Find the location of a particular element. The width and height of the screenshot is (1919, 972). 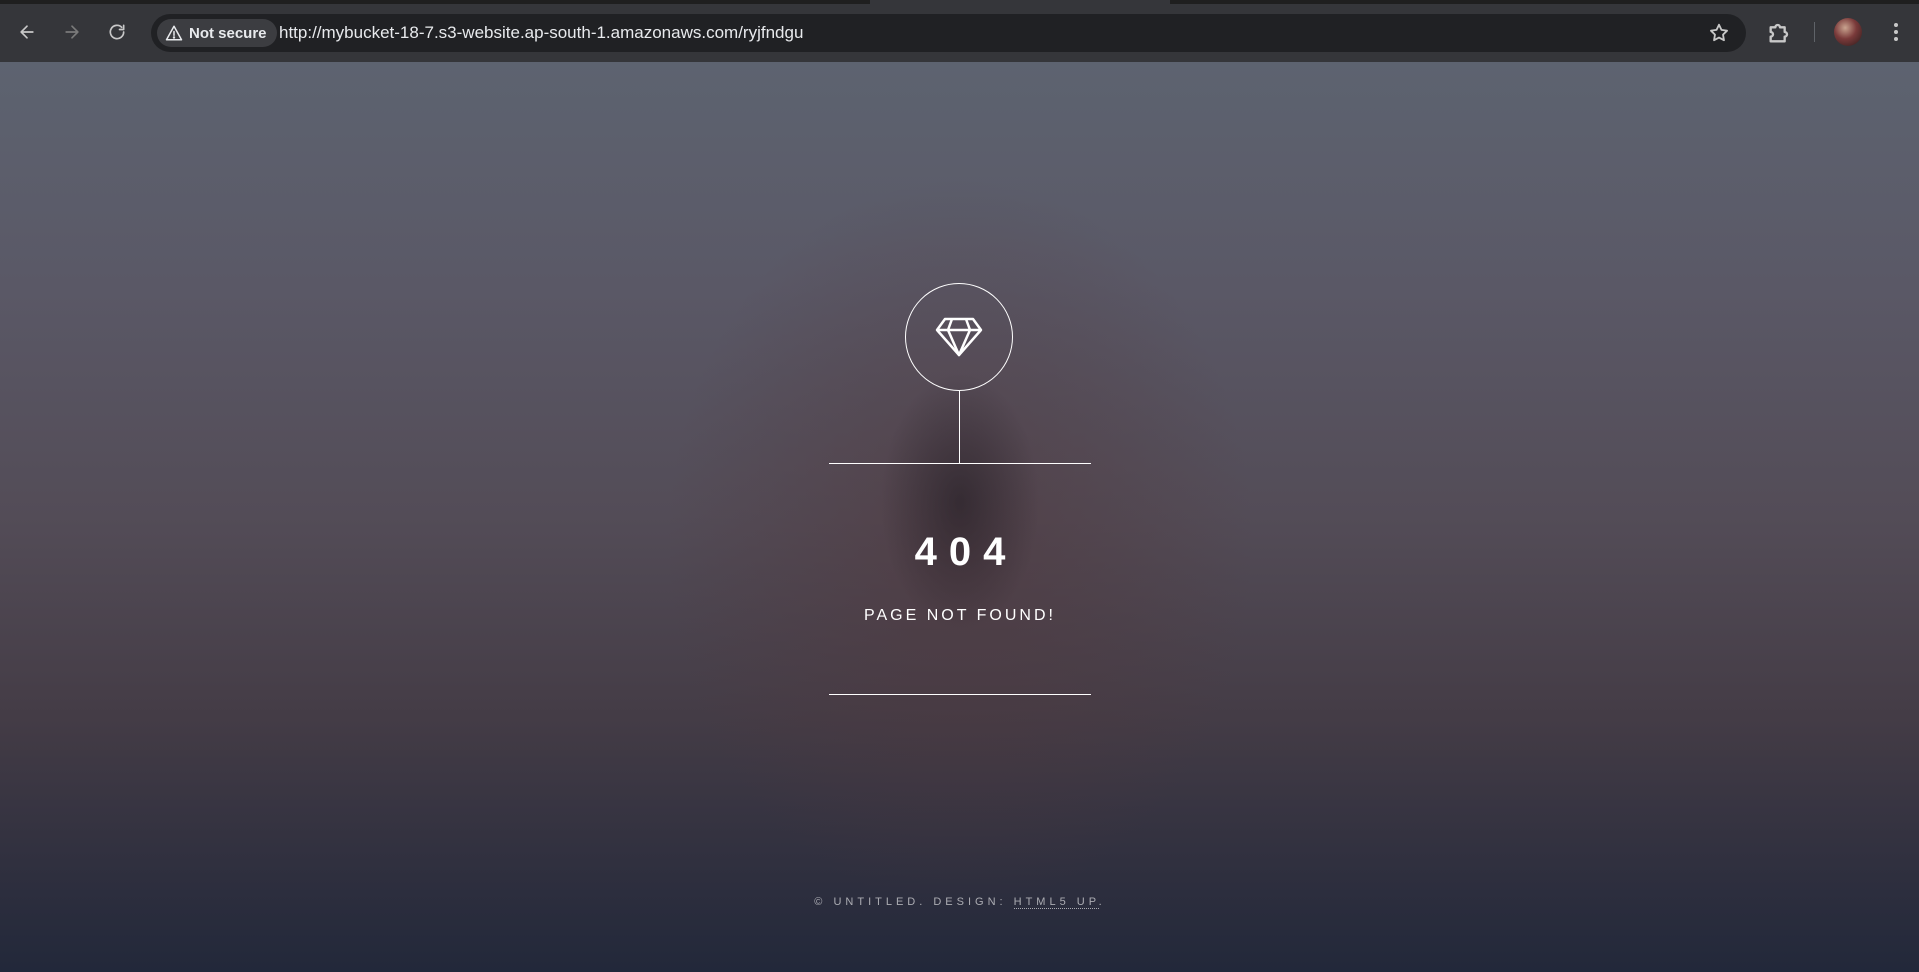

security-indicator: Not secure is located at coordinates (217, 33).